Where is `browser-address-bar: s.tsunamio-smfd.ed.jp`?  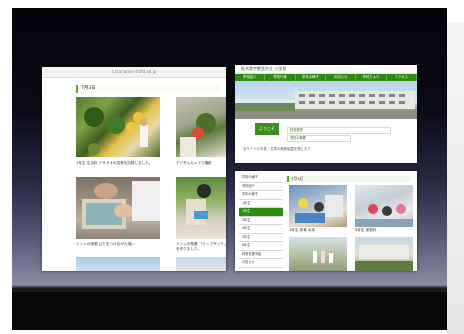
browser-address-bar: s.tsunamio-smfd.ed.jp is located at coordinates (134, 72).